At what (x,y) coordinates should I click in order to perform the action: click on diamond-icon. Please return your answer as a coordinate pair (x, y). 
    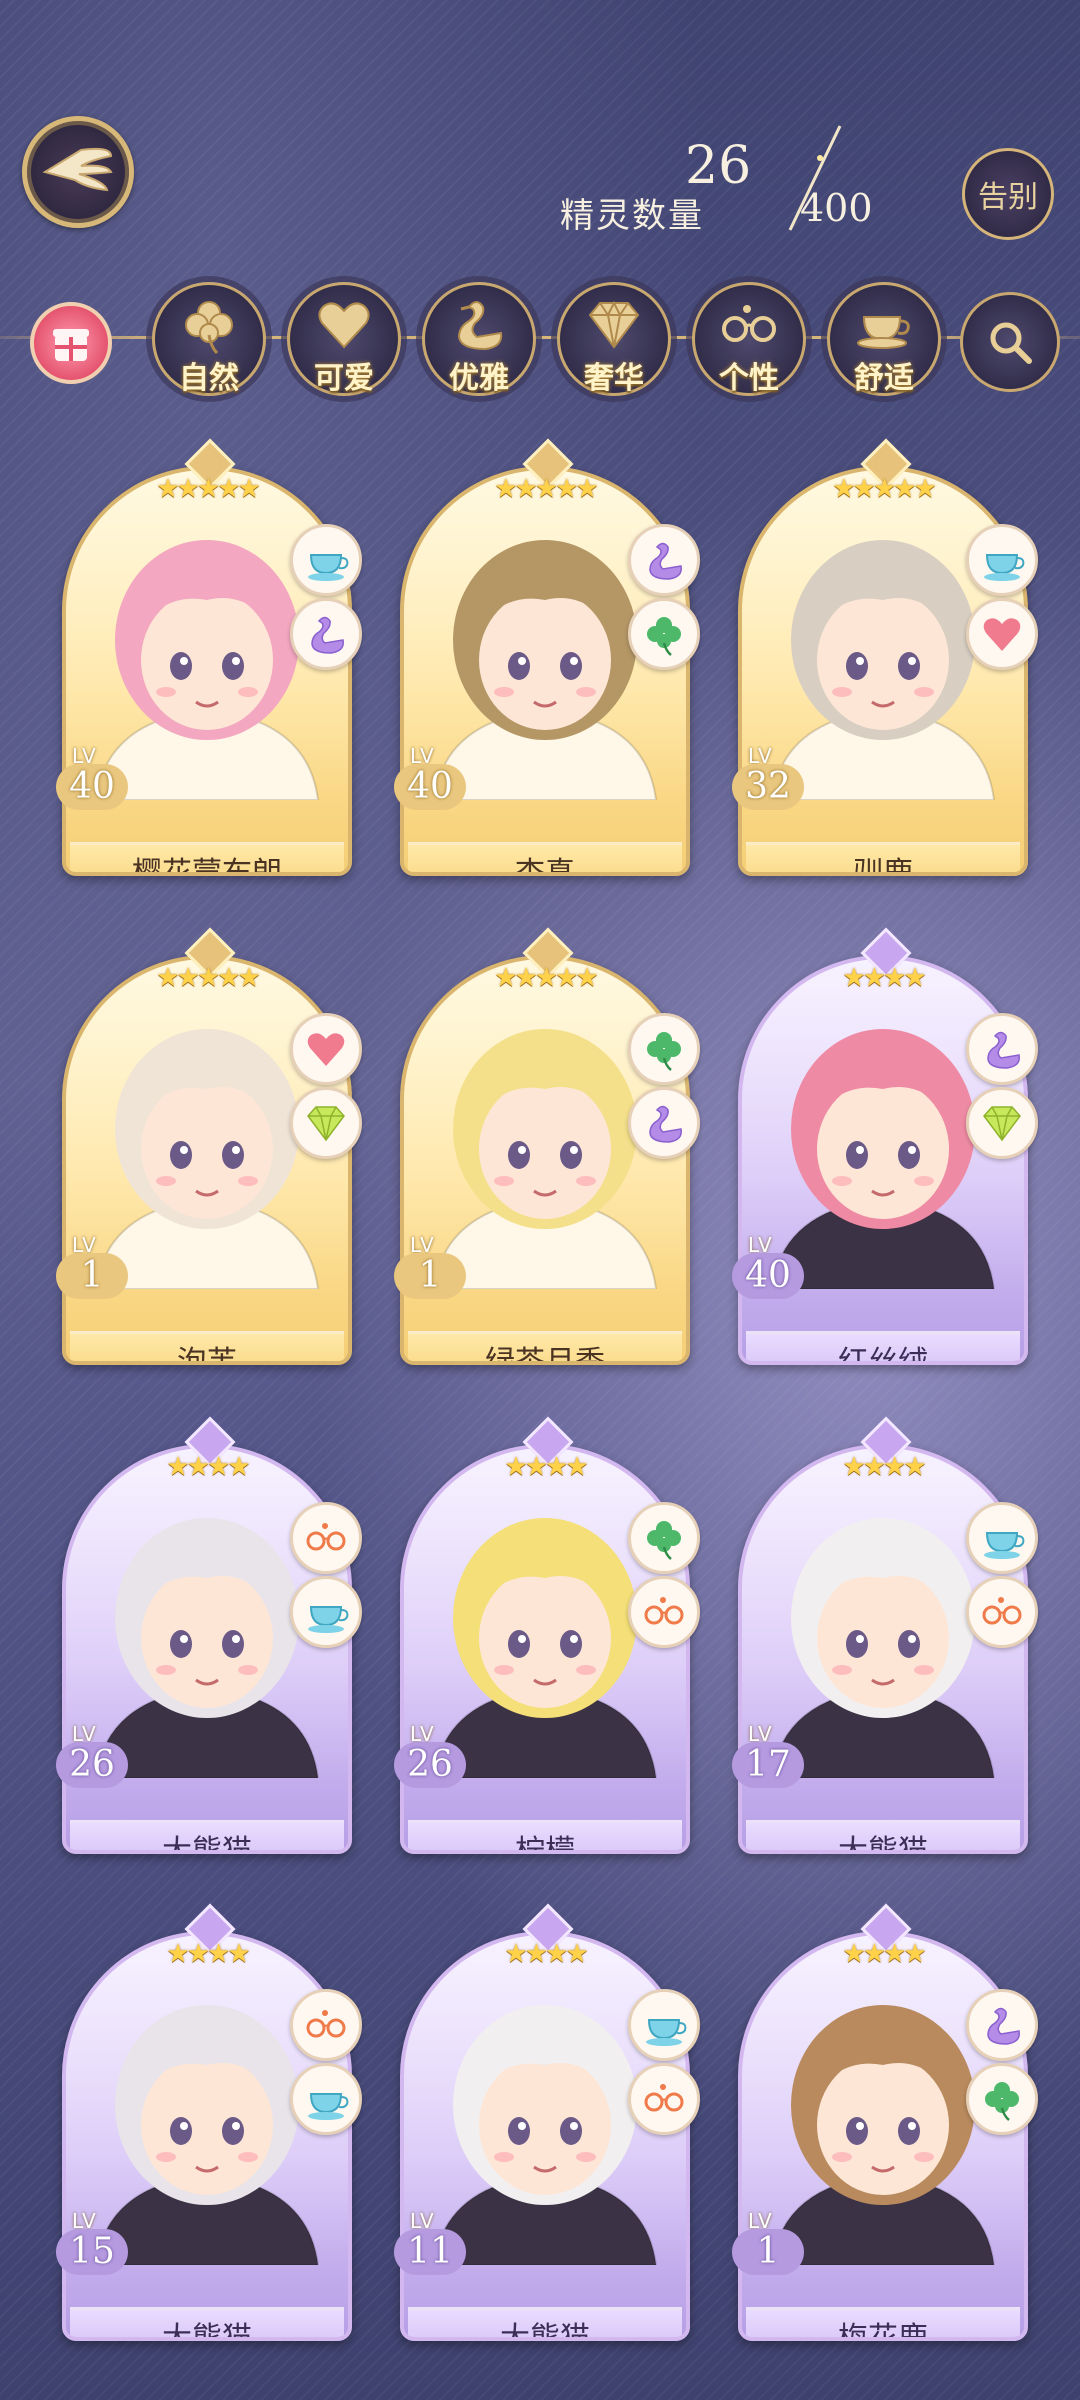
    Looking at the image, I should click on (614, 324).